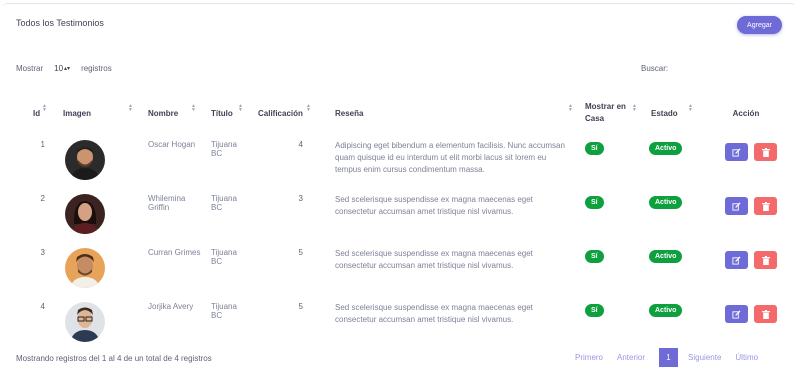 The width and height of the screenshot is (800, 378). Describe the element at coordinates (170, 113) in the screenshot. I see `col-name: Nombre ▲ ▼` at that location.